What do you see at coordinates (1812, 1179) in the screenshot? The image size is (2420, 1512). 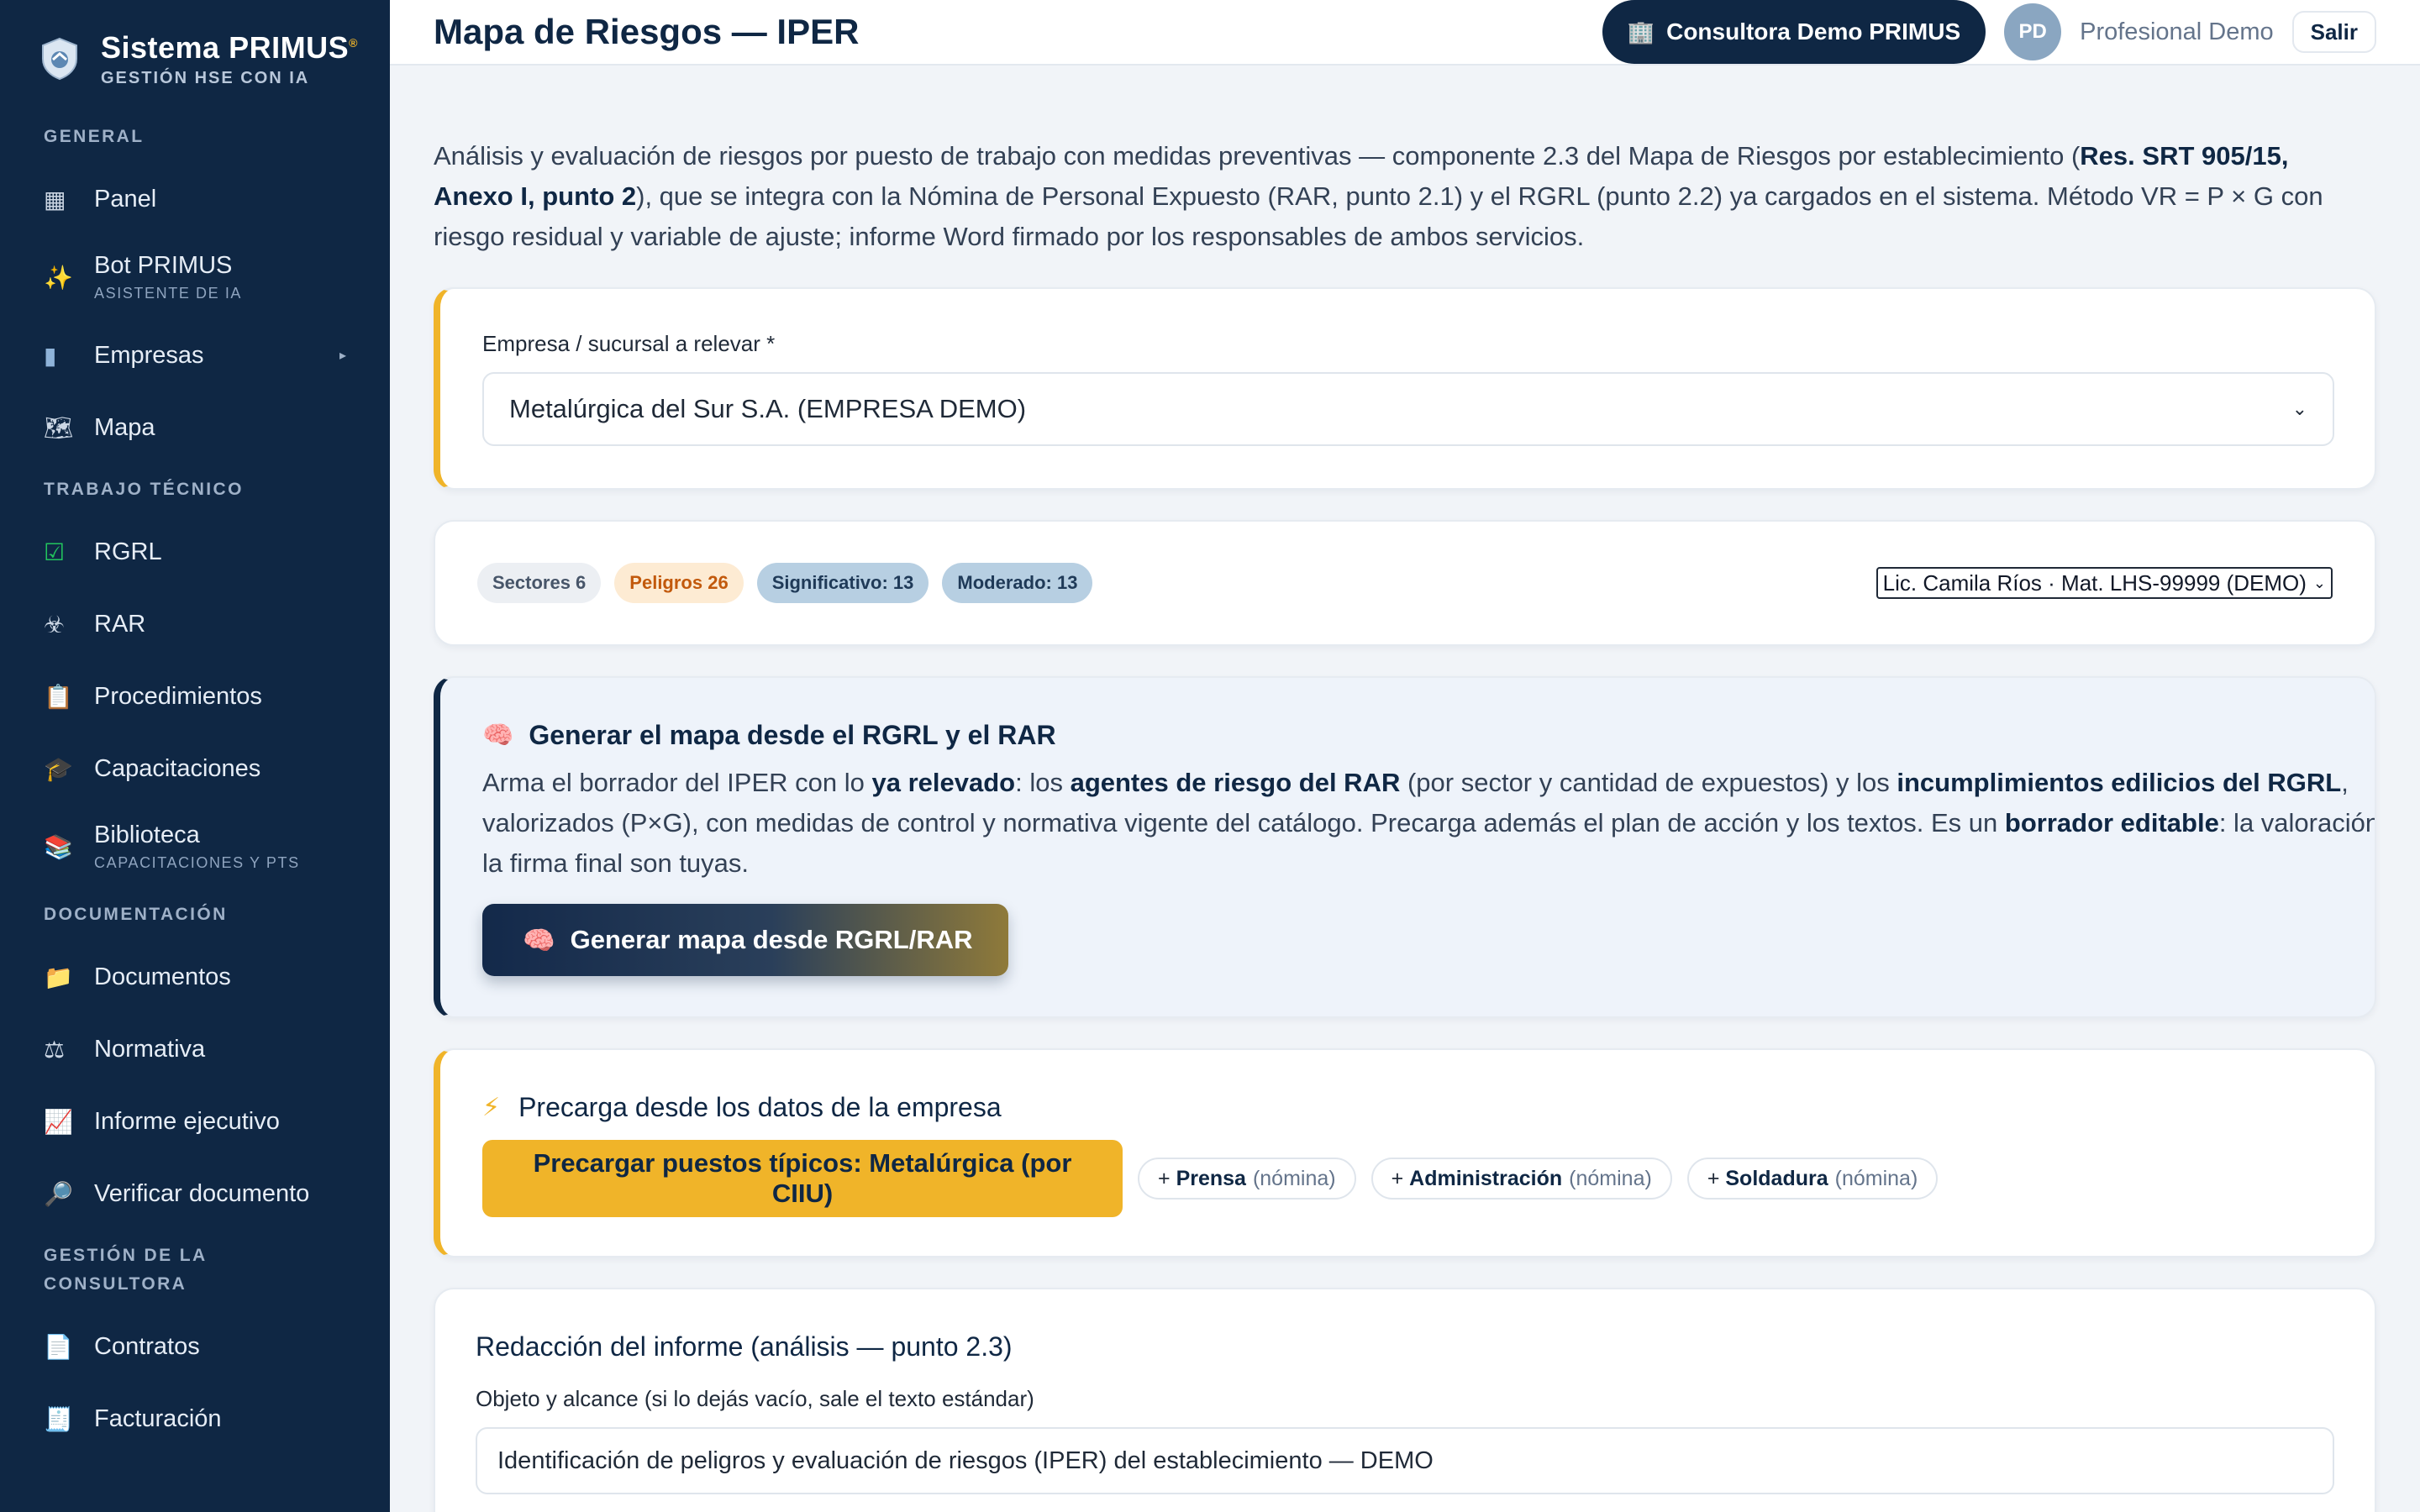 I see `add-soldadura-chip: + Soldadura (nómina)` at bounding box center [1812, 1179].